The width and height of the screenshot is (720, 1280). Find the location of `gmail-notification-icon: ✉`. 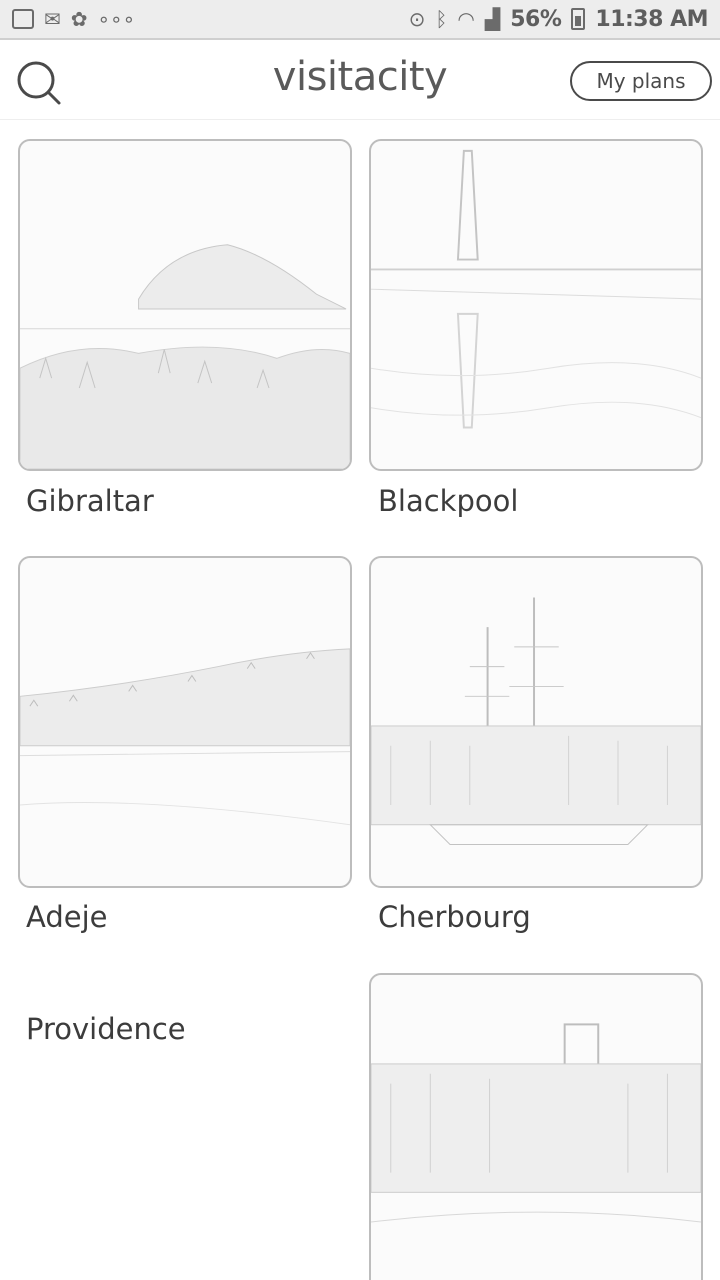

gmail-notification-icon: ✉ is located at coordinates (52, 19).